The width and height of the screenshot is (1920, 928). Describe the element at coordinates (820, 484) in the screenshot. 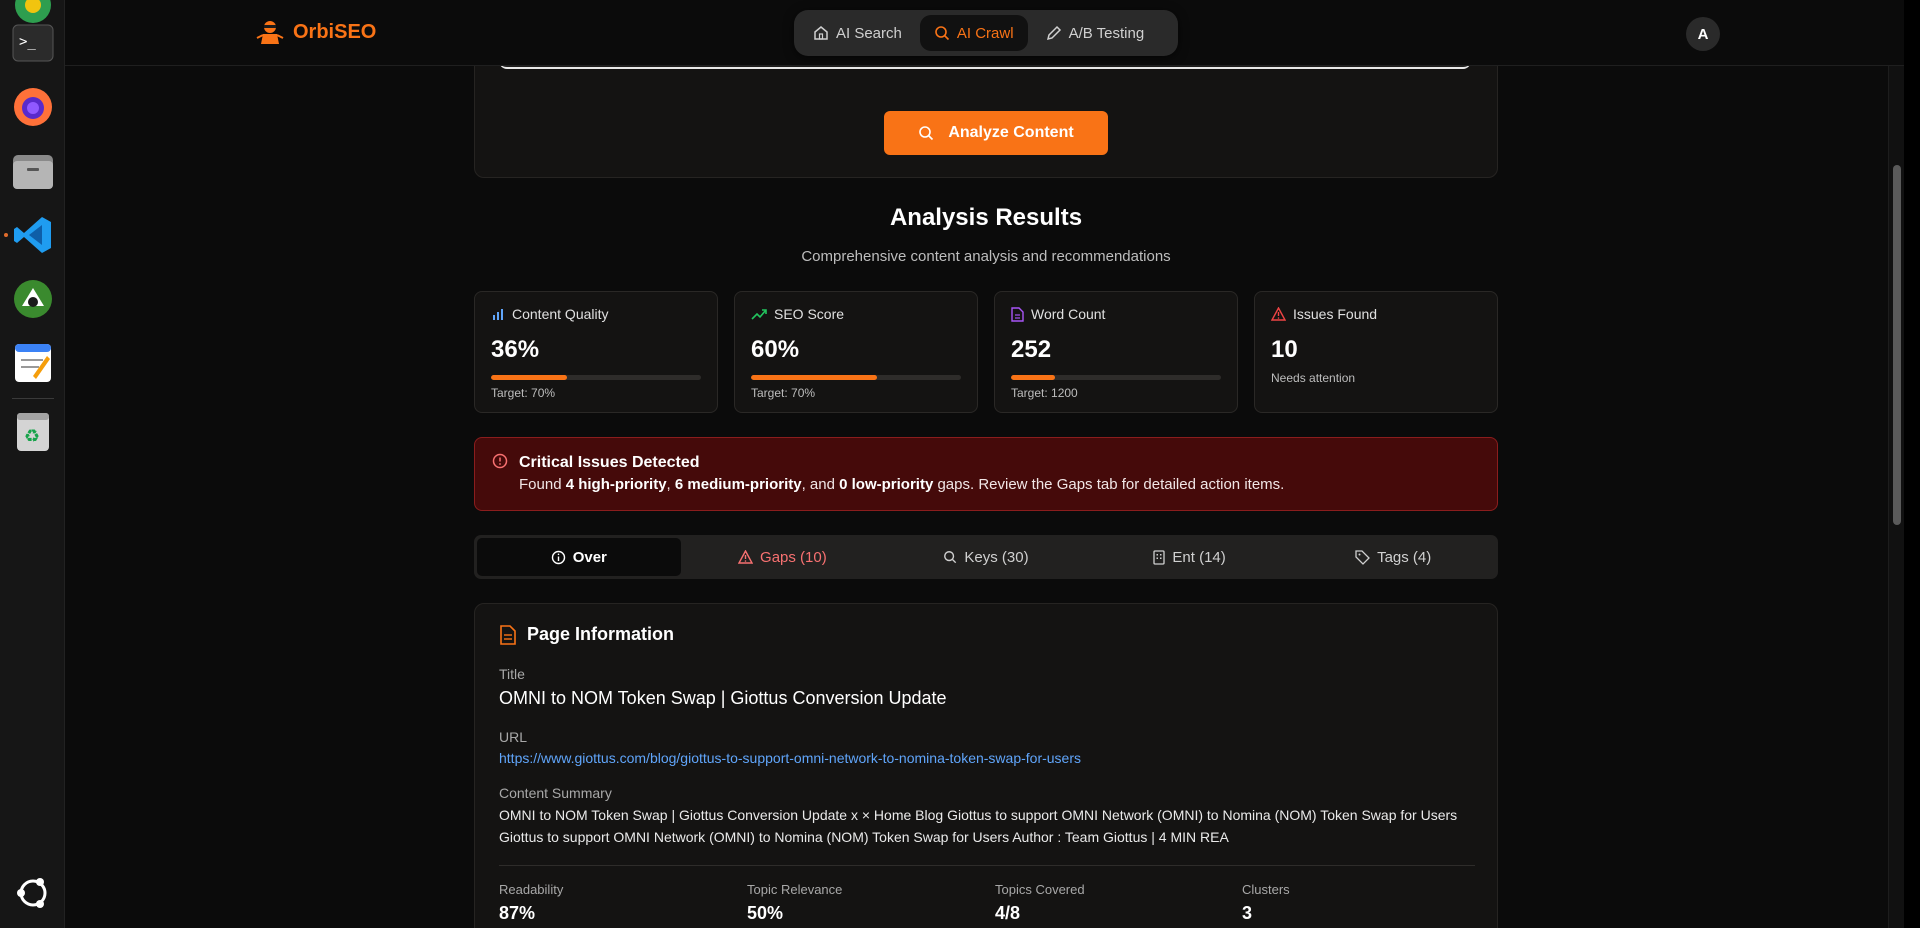

I see `alert-text: , and` at that location.